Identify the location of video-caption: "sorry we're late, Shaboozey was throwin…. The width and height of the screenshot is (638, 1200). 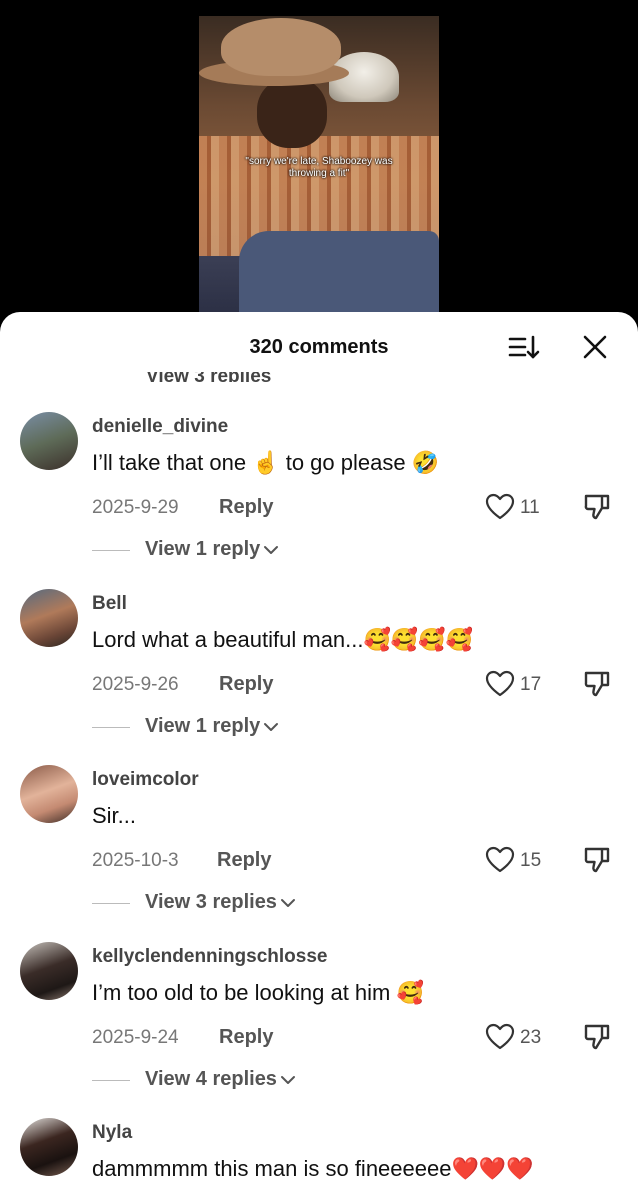
(319, 167).